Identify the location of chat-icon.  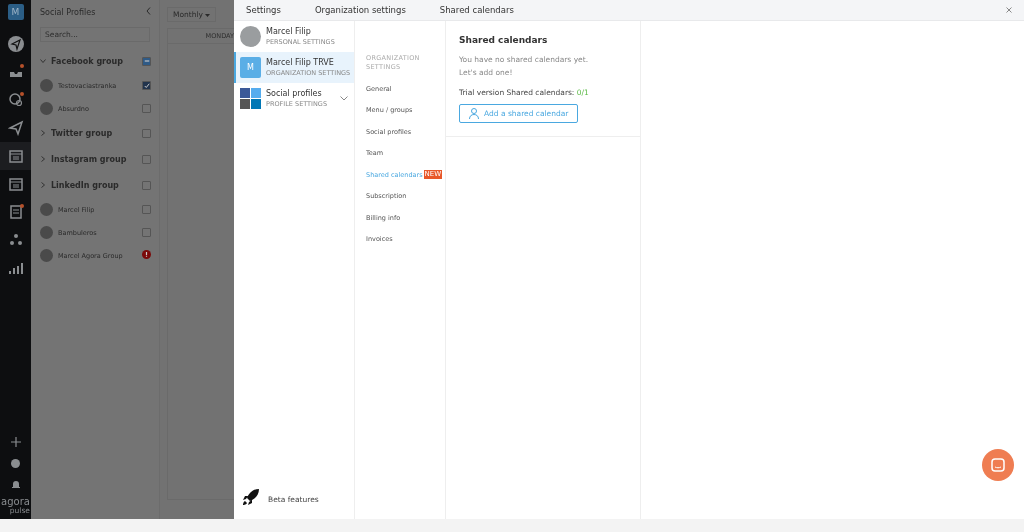
(998, 465).